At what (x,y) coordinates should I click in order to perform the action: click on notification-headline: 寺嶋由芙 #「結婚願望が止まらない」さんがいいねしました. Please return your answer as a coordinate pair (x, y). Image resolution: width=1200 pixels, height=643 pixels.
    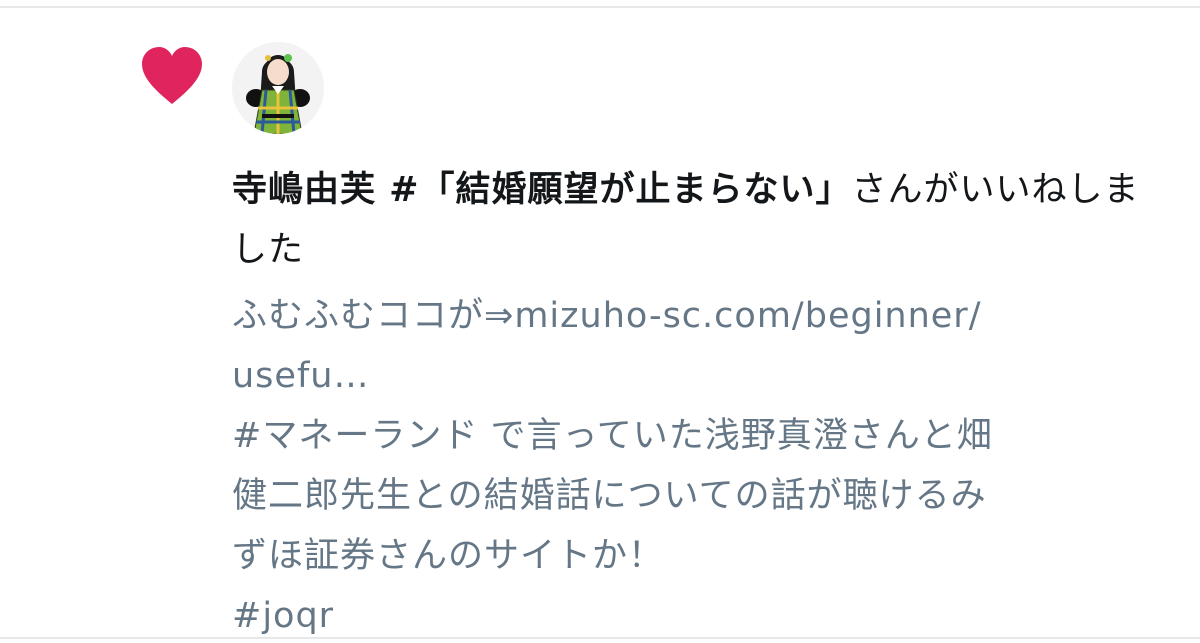
    Looking at the image, I should click on (692, 220).